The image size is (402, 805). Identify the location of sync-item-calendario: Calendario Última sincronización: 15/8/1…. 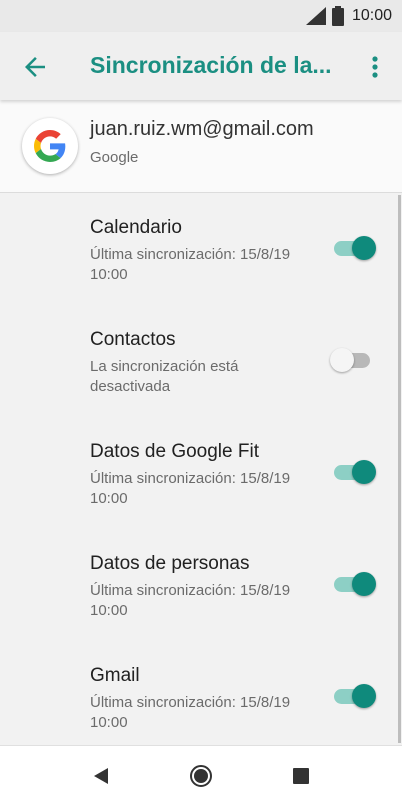
(201, 249).